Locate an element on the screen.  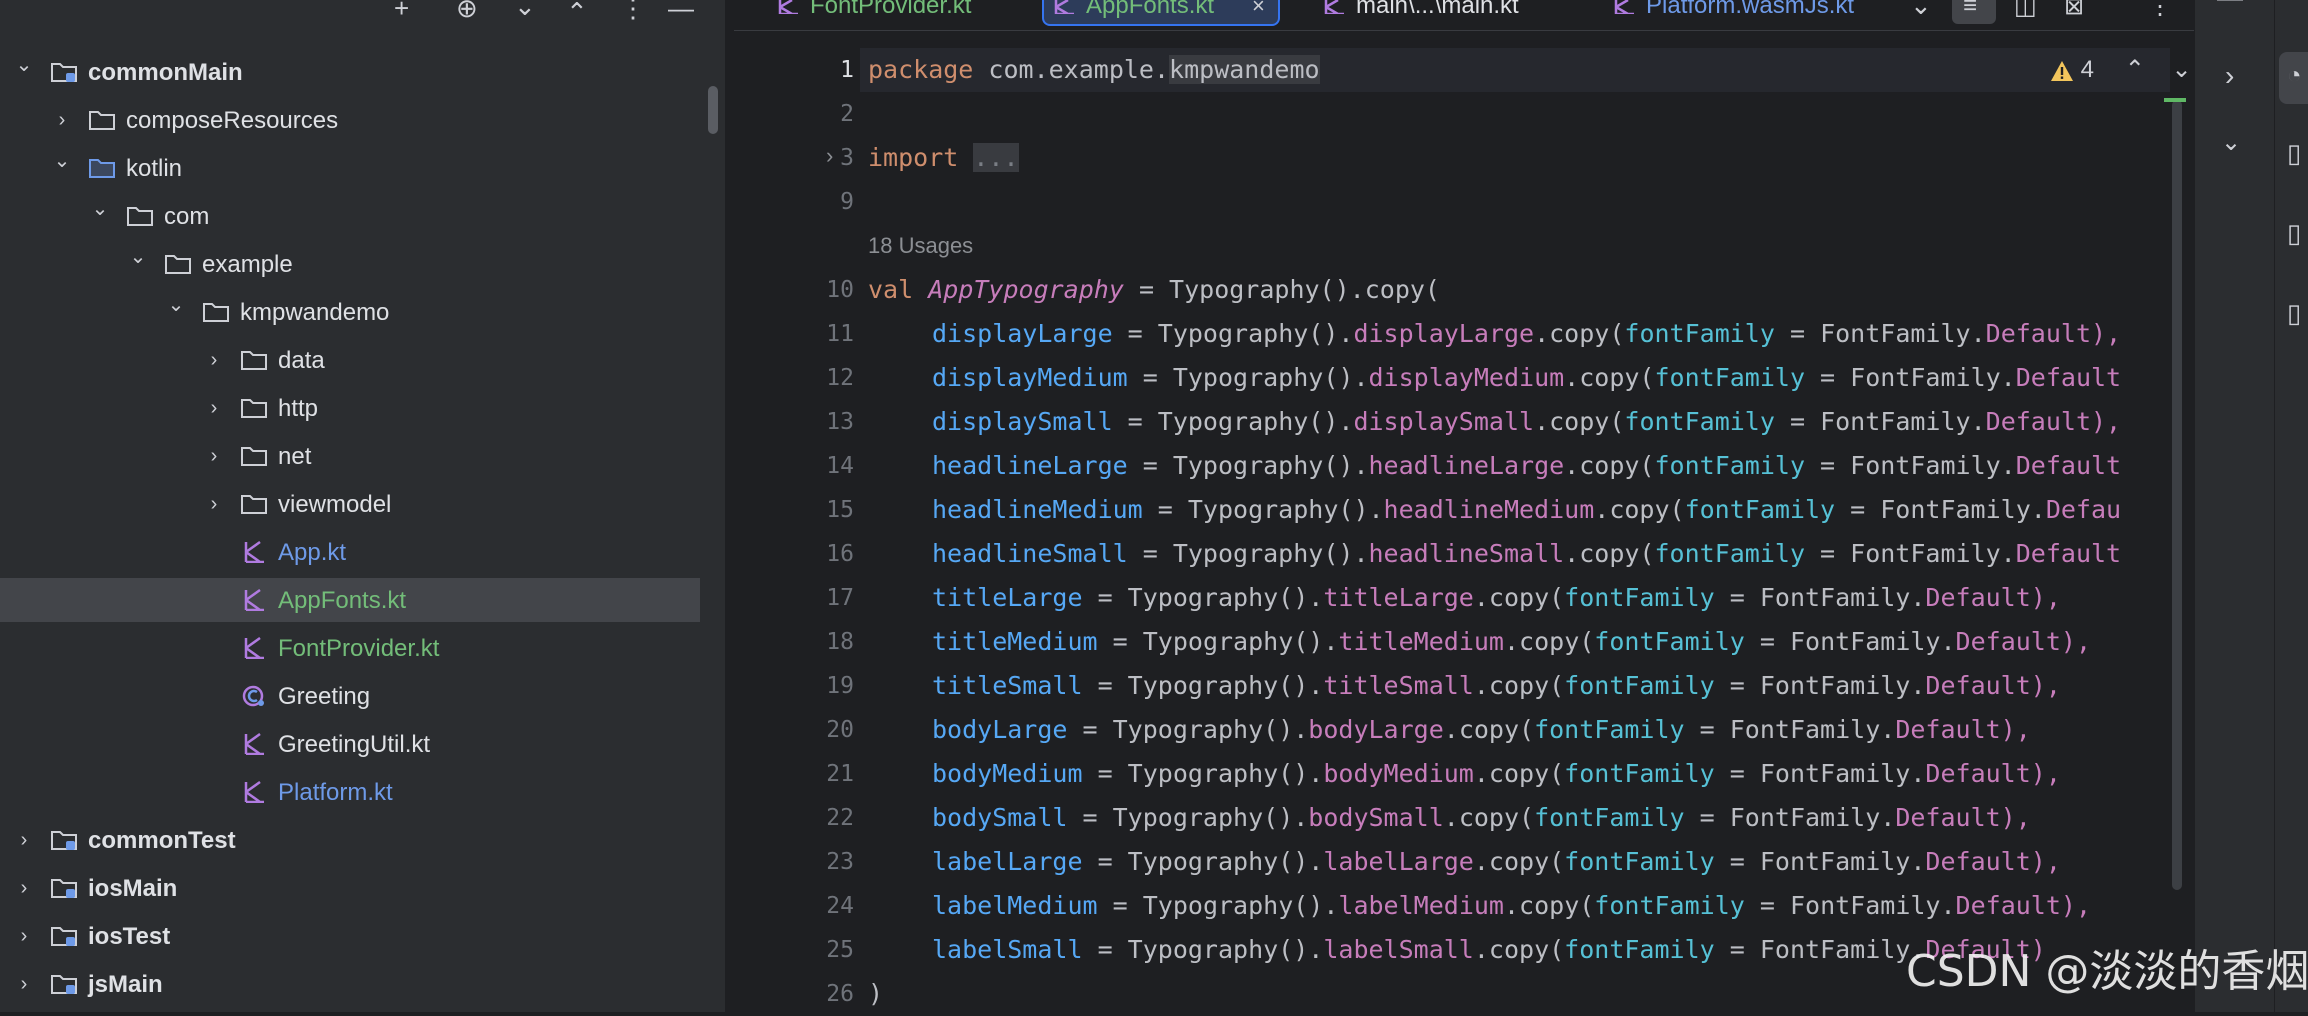
device-mirror-icon: ▯ is located at coordinates (2294, 233).